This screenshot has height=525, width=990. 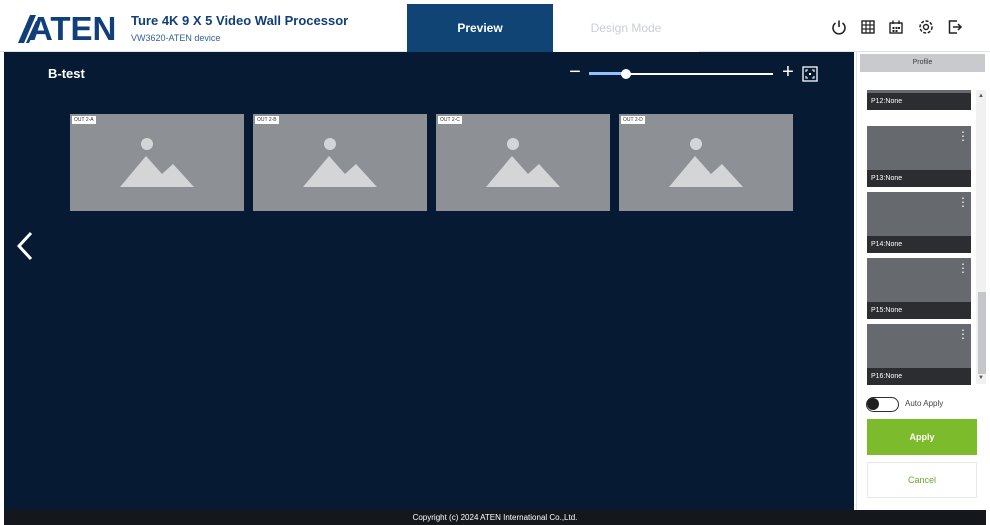 What do you see at coordinates (625, 74) in the screenshot?
I see `zoom-slider-handle` at bounding box center [625, 74].